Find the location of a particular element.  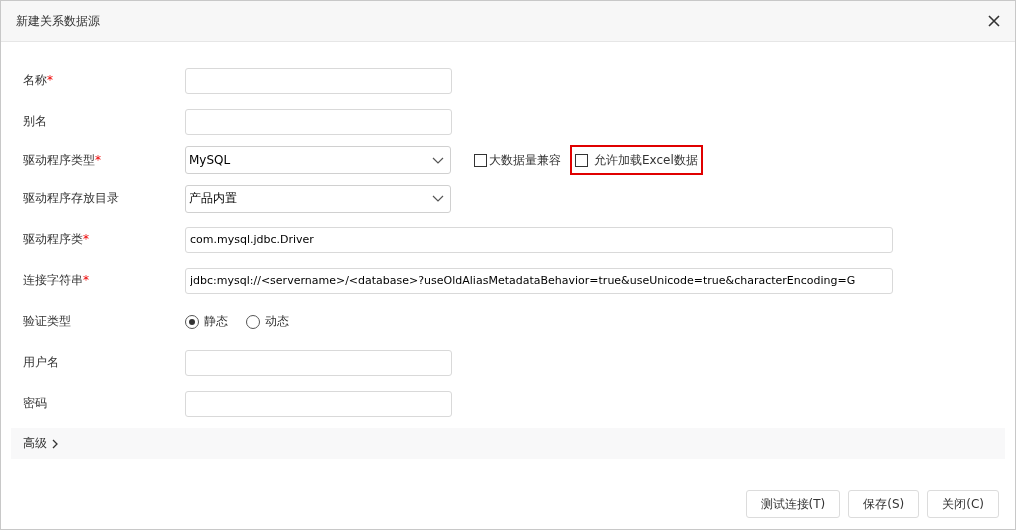

dropdown: 产品内置 is located at coordinates (318, 198).